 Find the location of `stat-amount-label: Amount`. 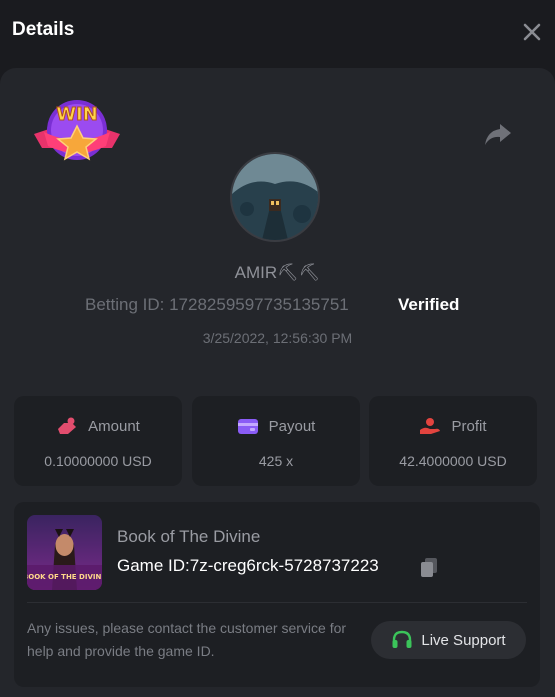

stat-amount-label: Amount is located at coordinates (114, 426).